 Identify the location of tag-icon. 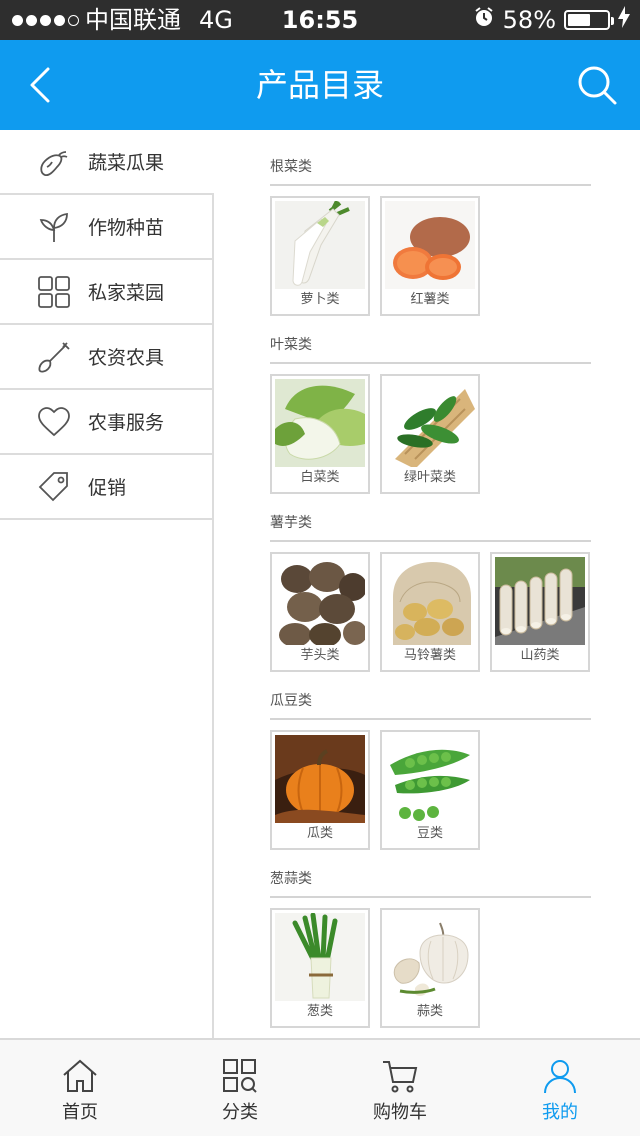
(54, 487).